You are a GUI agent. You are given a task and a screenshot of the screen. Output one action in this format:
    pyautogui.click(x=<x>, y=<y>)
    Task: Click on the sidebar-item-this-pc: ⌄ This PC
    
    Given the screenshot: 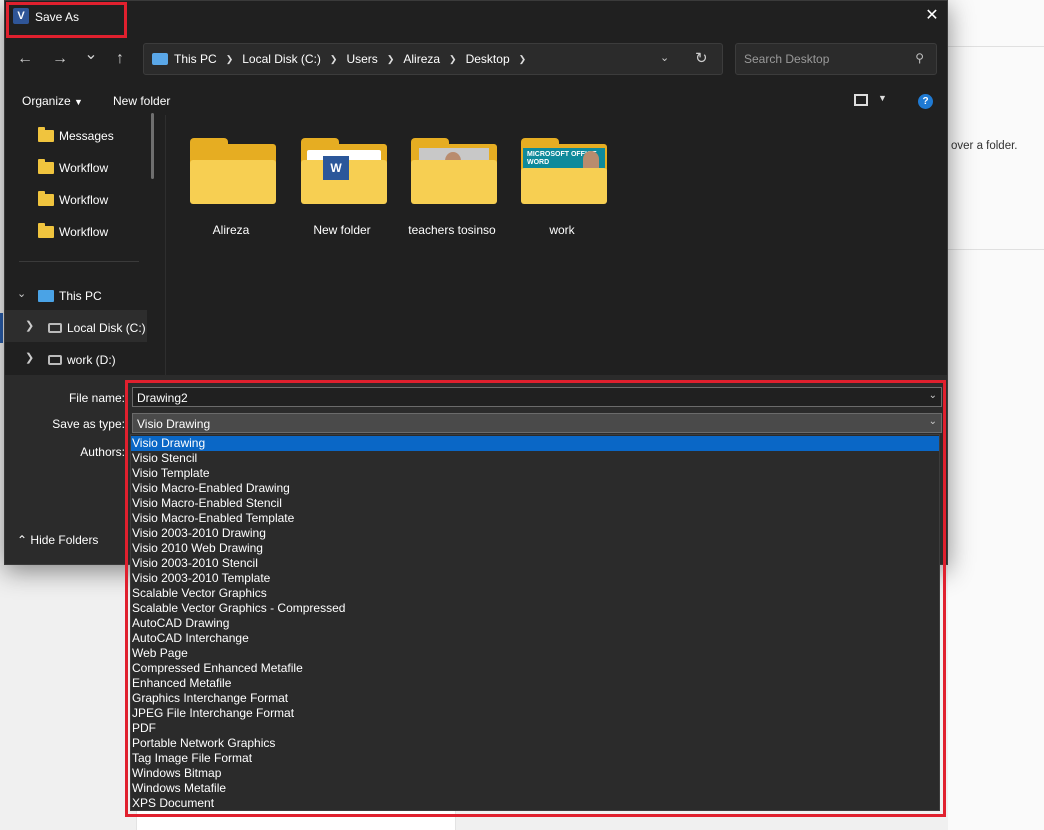 What is the action you would take?
    pyautogui.click(x=75, y=294)
    